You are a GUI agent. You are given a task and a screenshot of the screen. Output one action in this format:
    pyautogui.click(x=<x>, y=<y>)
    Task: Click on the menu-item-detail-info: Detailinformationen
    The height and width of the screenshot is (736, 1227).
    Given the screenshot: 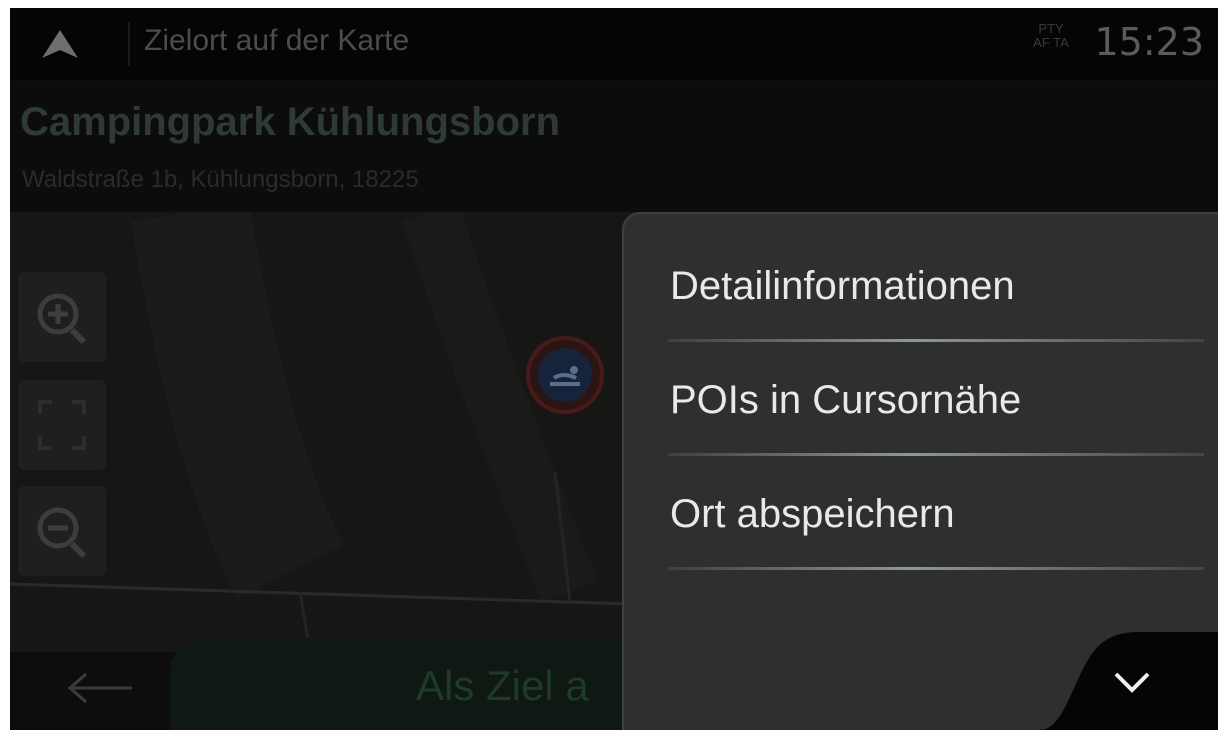 What is the action you would take?
    pyautogui.click(x=938, y=285)
    